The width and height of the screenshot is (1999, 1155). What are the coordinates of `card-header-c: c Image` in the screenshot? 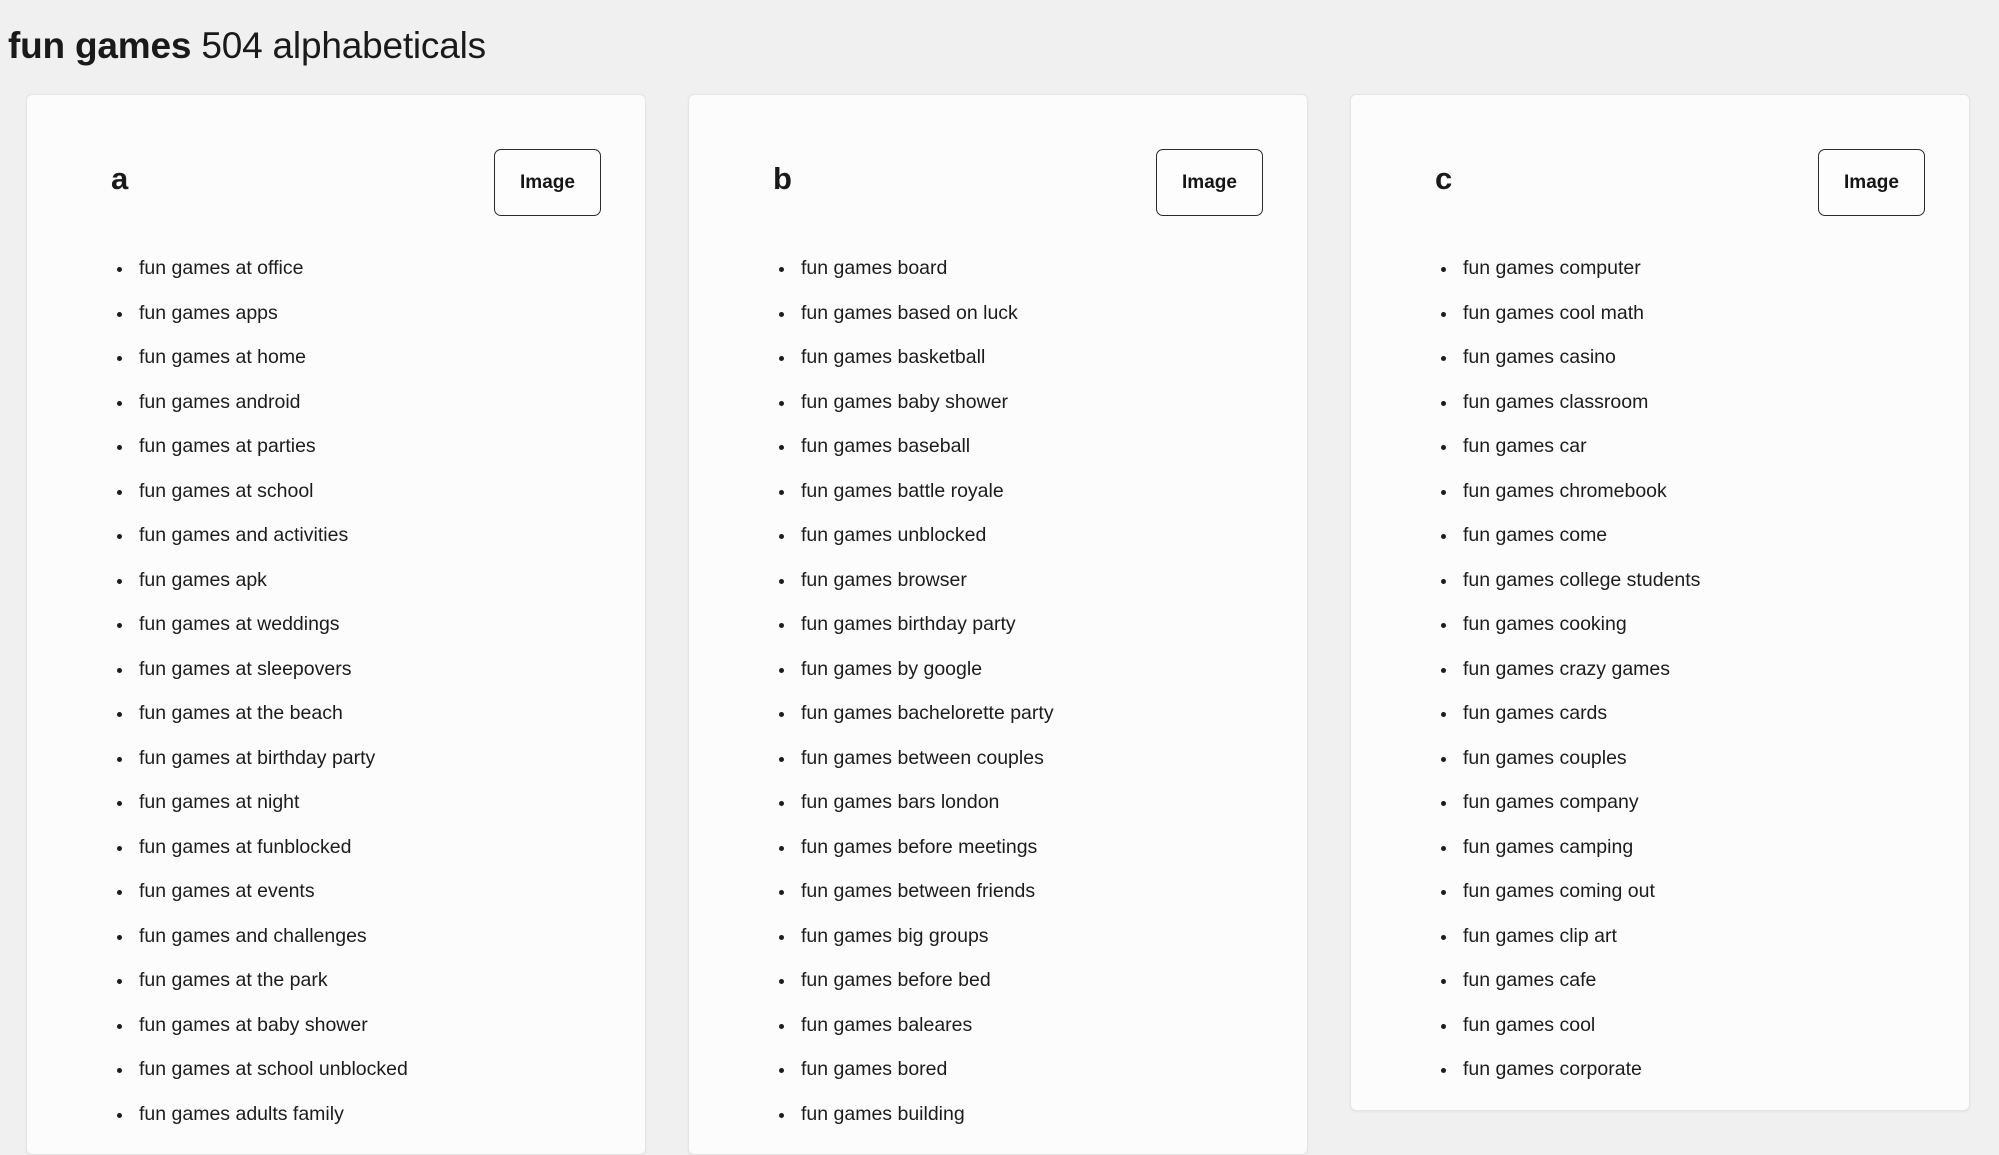 It's located at (1660, 192).